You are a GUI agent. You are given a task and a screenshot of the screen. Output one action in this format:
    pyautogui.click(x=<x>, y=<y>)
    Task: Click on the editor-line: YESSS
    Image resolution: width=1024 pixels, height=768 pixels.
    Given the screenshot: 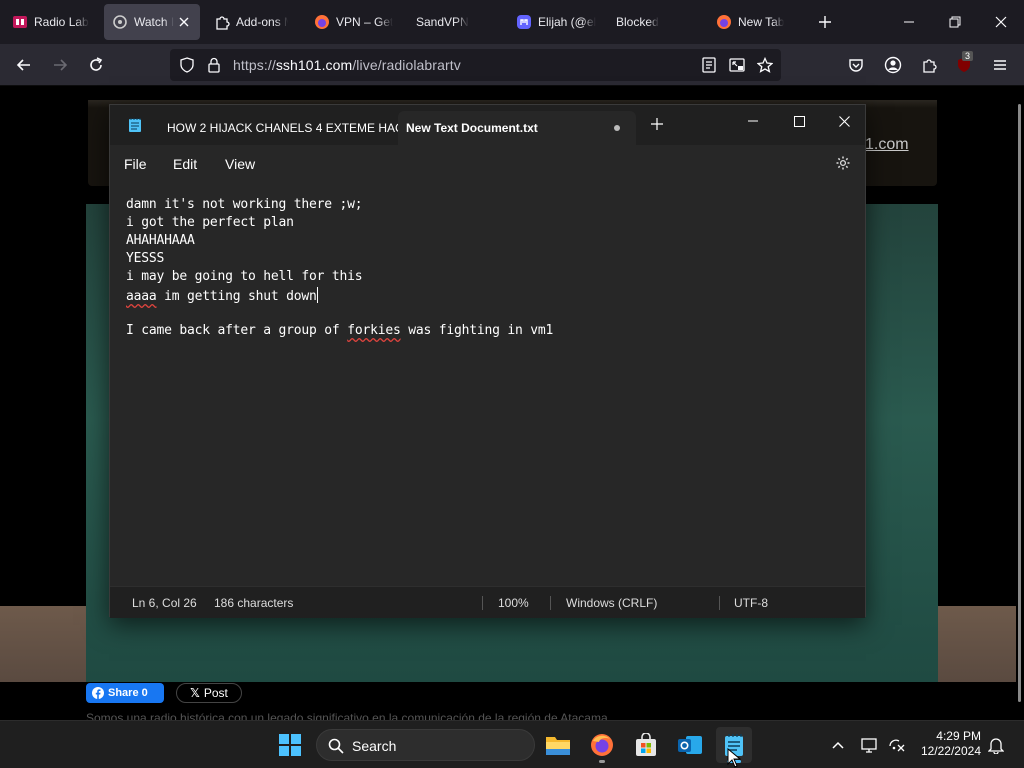 What is the action you would take?
    pyautogui.click(x=145, y=258)
    